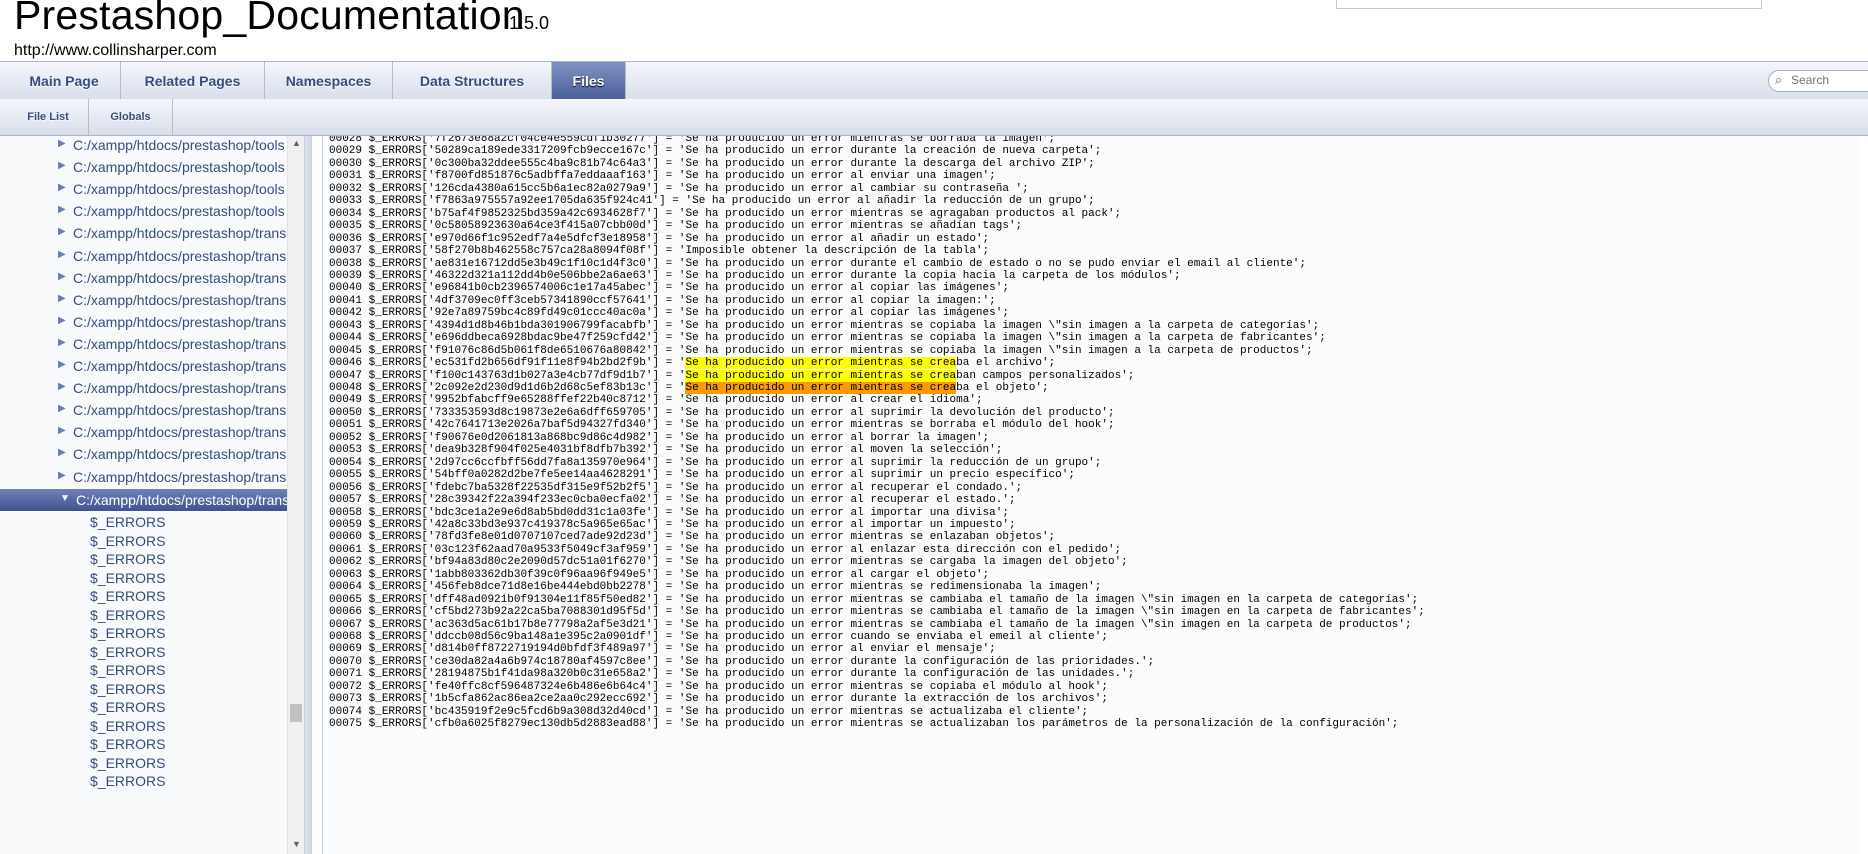 This screenshot has height=854, width=1868. Describe the element at coordinates (345, 176) in the screenshot. I see `line-number: 00031` at that location.